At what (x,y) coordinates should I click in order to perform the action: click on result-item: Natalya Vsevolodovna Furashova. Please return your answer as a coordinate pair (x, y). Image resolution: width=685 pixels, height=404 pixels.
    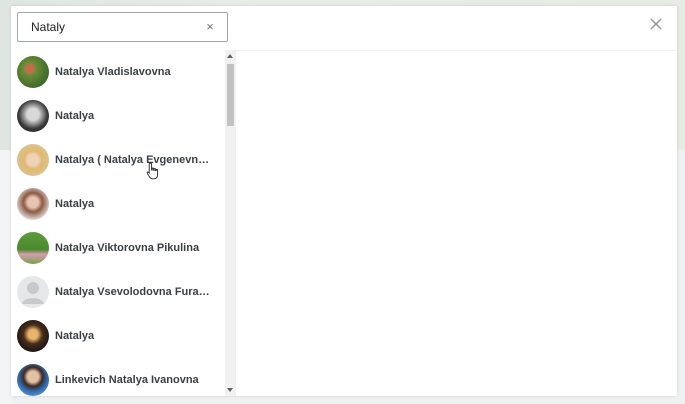
    Looking at the image, I should click on (118, 292).